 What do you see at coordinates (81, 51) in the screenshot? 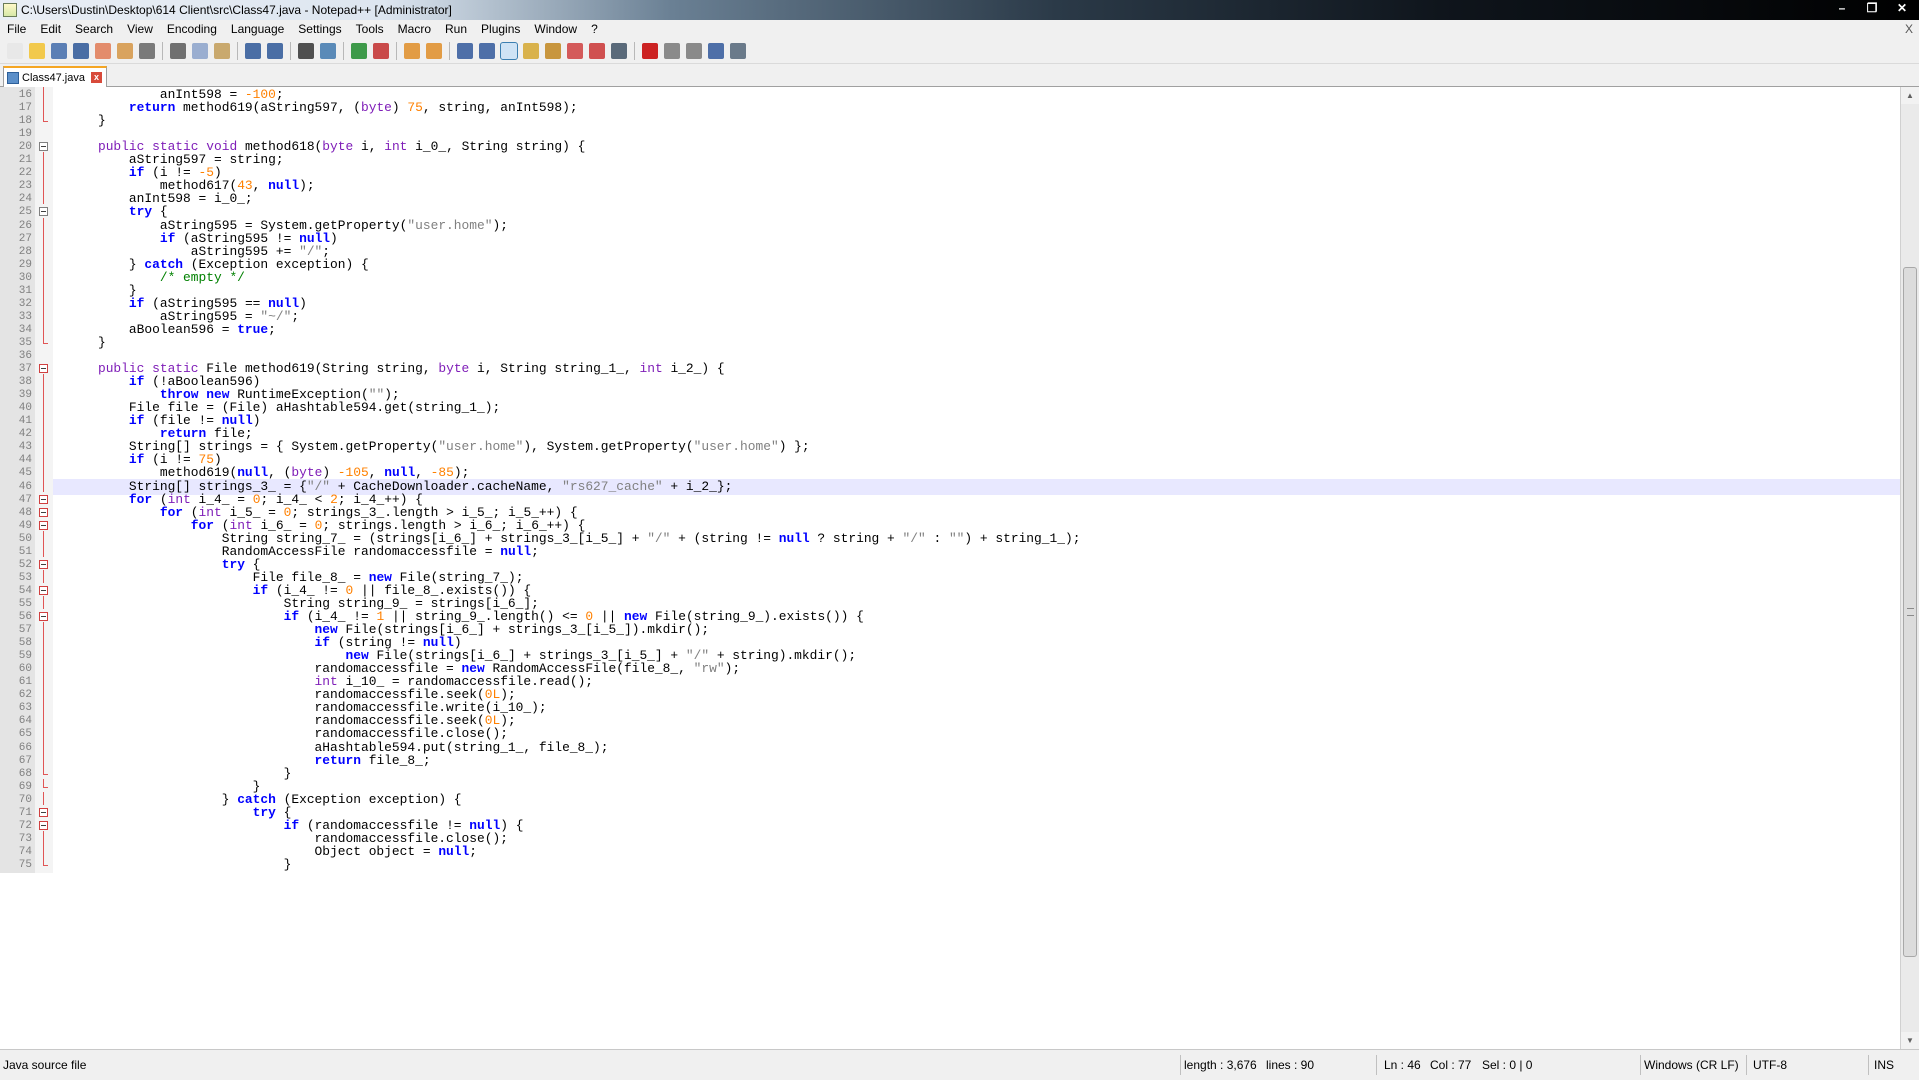
I see `save-all-icon` at bounding box center [81, 51].